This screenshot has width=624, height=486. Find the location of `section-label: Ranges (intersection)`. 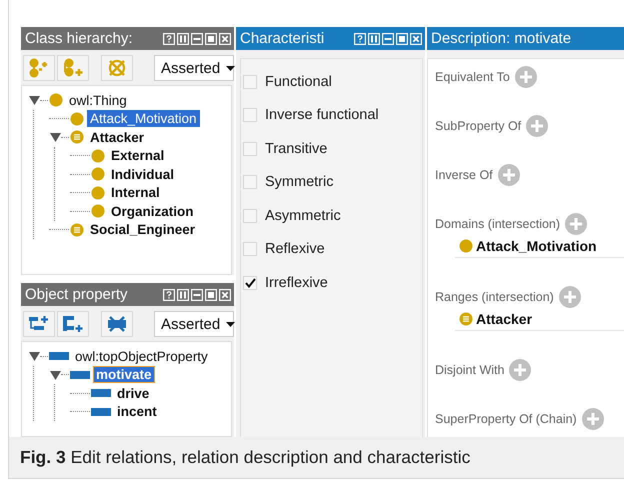

section-label: Ranges (intersection) is located at coordinates (494, 297).